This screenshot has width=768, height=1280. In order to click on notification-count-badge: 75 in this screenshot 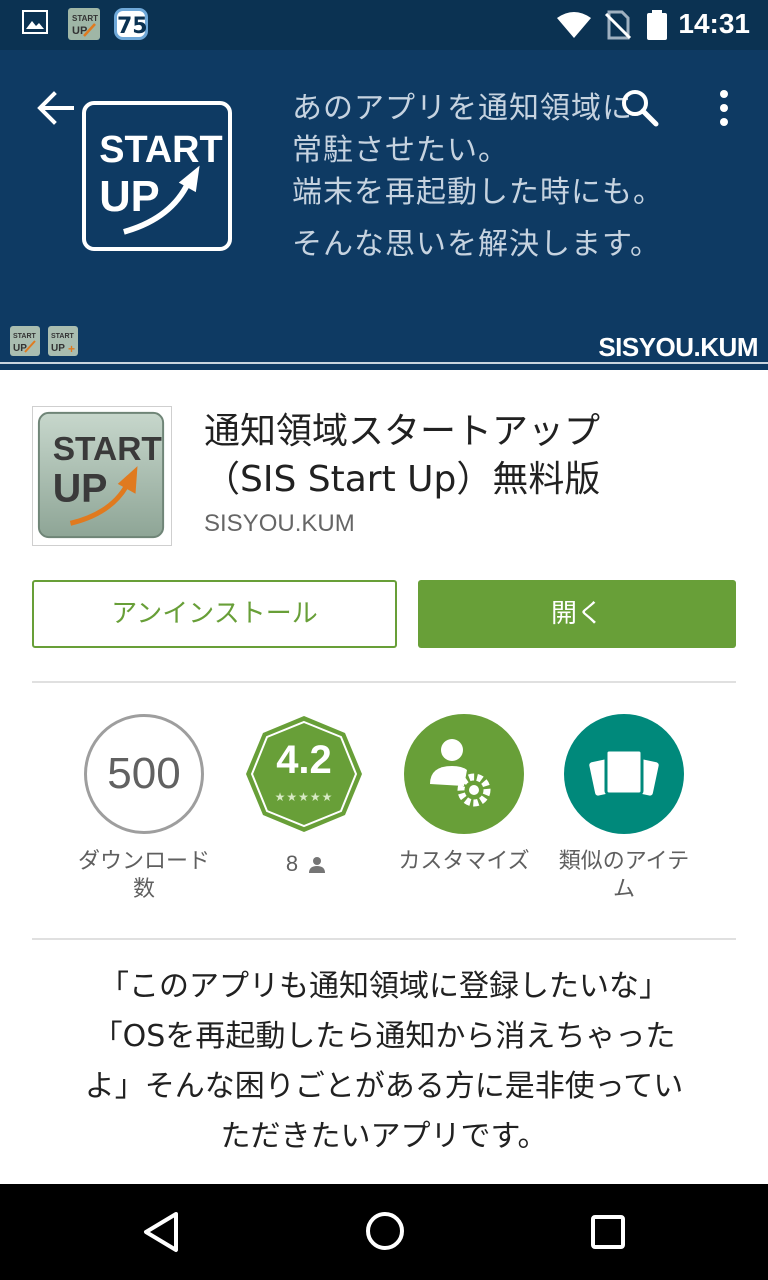, I will do `click(131, 24)`.